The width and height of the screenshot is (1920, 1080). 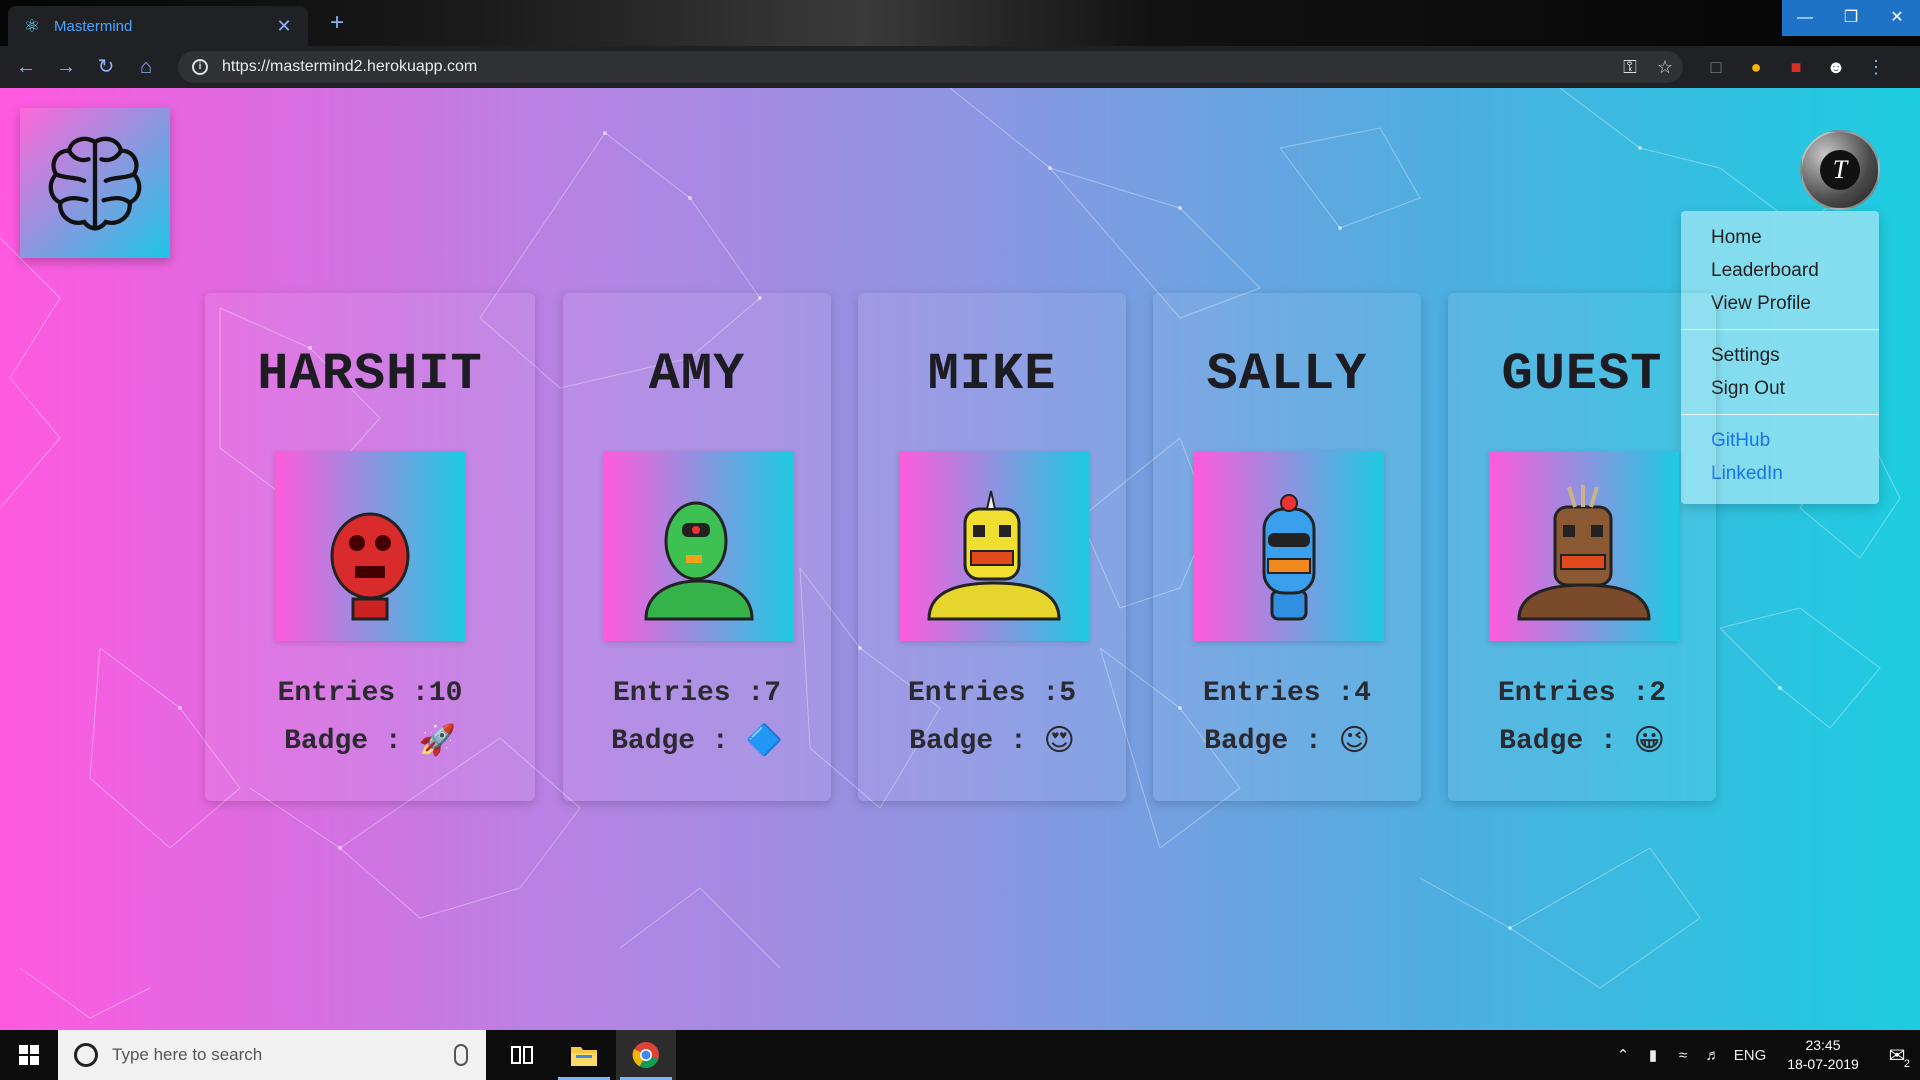 I want to click on diamond-badge-icon: 🔷, so click(x=764, y=740).